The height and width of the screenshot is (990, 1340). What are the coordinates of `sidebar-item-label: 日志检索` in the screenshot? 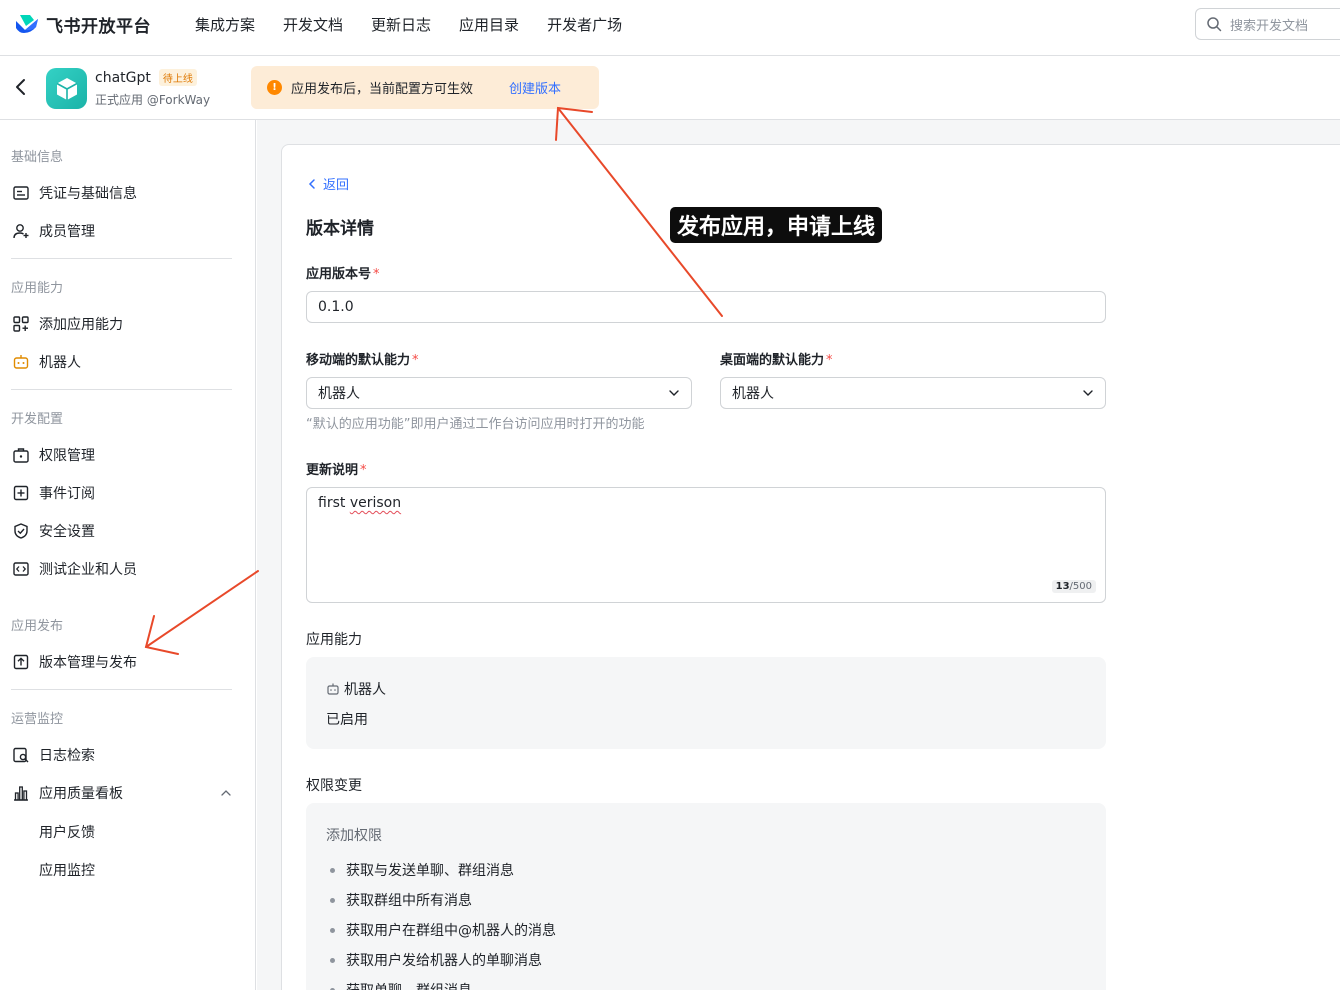 It's located at (67, 756).